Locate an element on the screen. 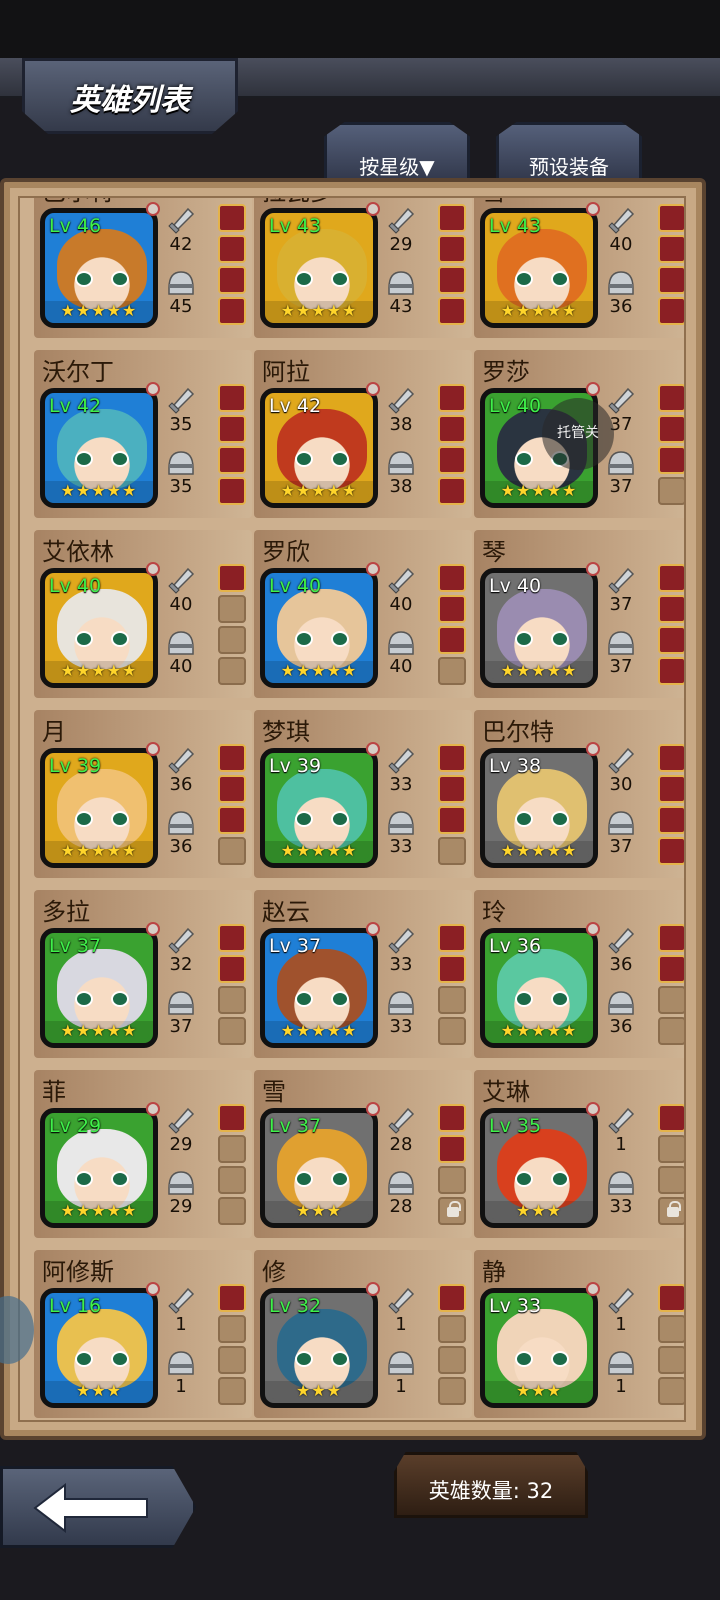 This screenshot has height=1600, width=720. hero-card: 巴尔特 Lv 46 ★★★★★ 42 45 is located at coordinates (143, 269).